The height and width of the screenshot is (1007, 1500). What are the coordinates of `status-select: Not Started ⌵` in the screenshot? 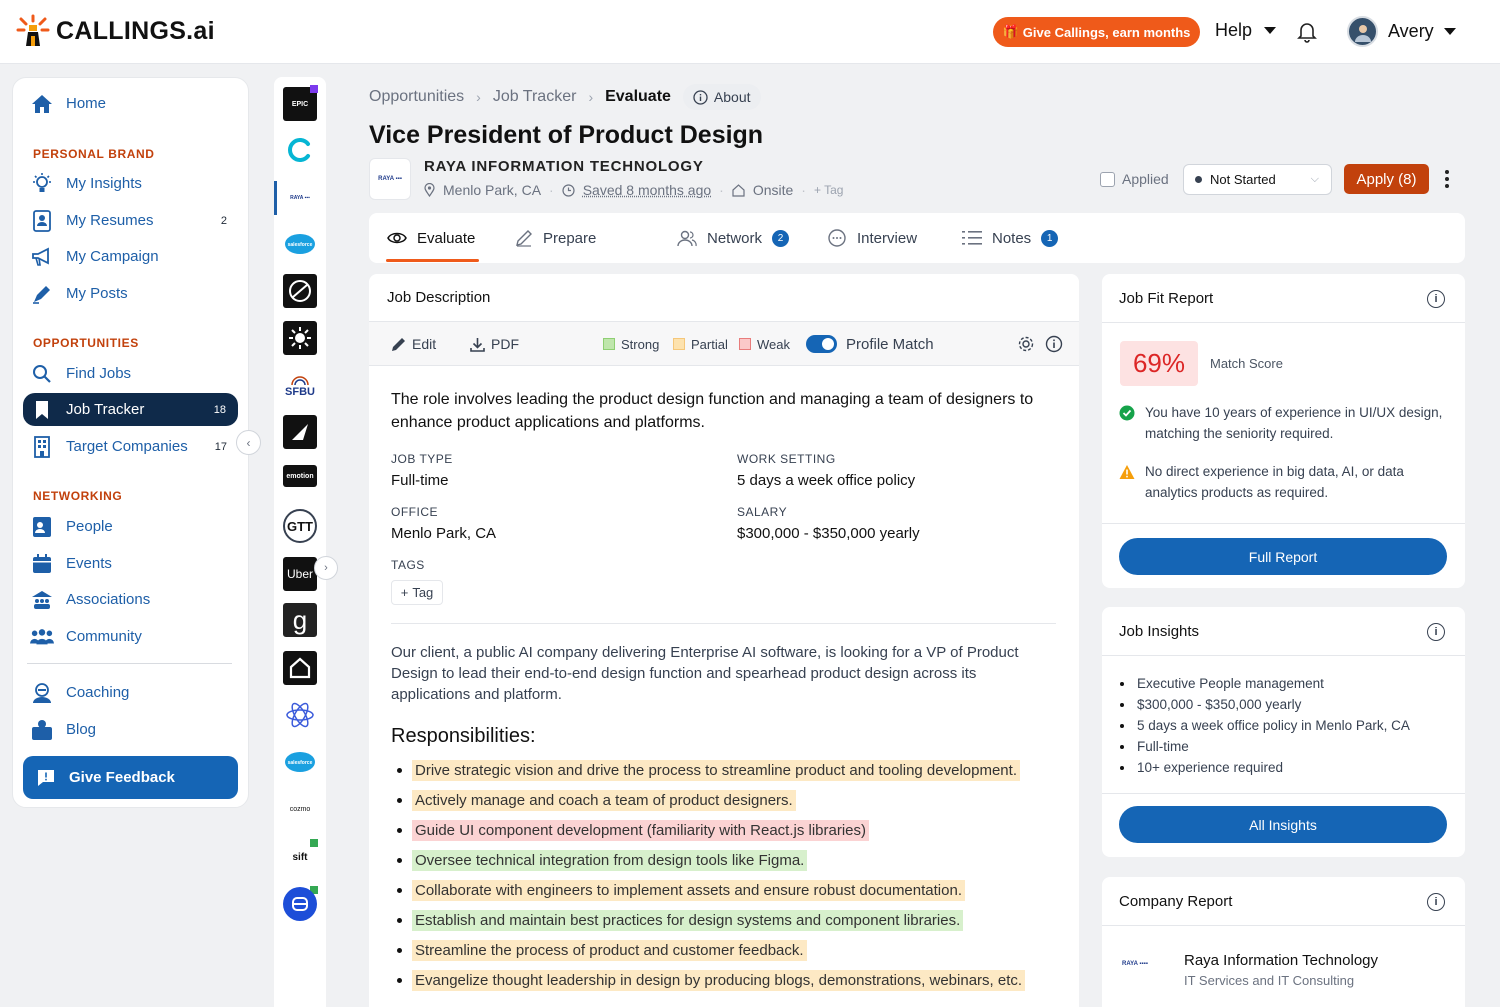 It's located at (1257, 179).